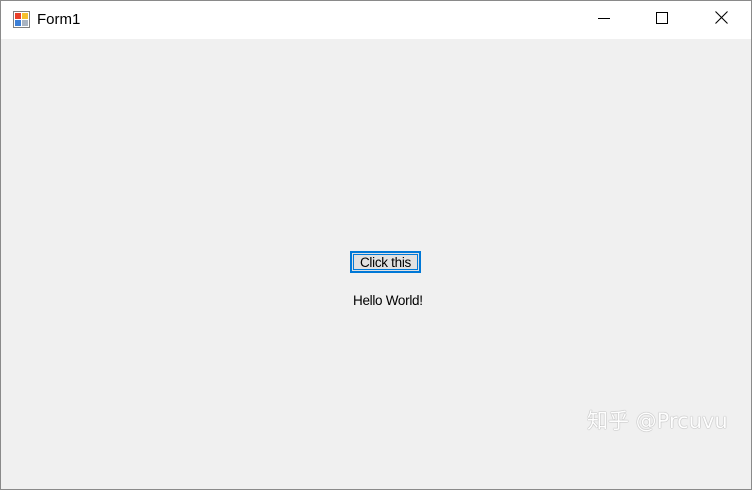 This screenshot has height=490, width=752. What do you see at coordinates (376, 20) in the screenshot?
I see `title-bar: Form1` at bounding box center [376, 20].